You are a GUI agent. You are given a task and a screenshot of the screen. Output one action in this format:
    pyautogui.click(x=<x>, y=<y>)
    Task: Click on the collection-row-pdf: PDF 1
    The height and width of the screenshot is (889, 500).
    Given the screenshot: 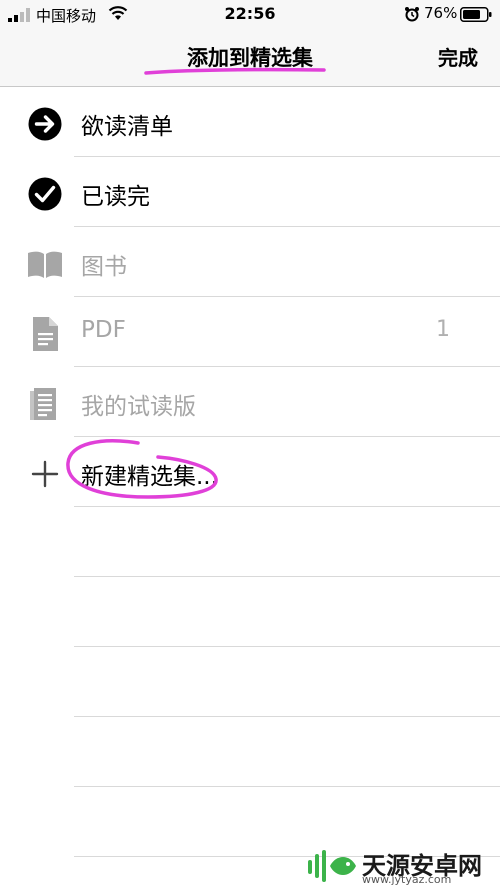 What is the action you would take?
    pyautogui.click(x=250, y=332)
    